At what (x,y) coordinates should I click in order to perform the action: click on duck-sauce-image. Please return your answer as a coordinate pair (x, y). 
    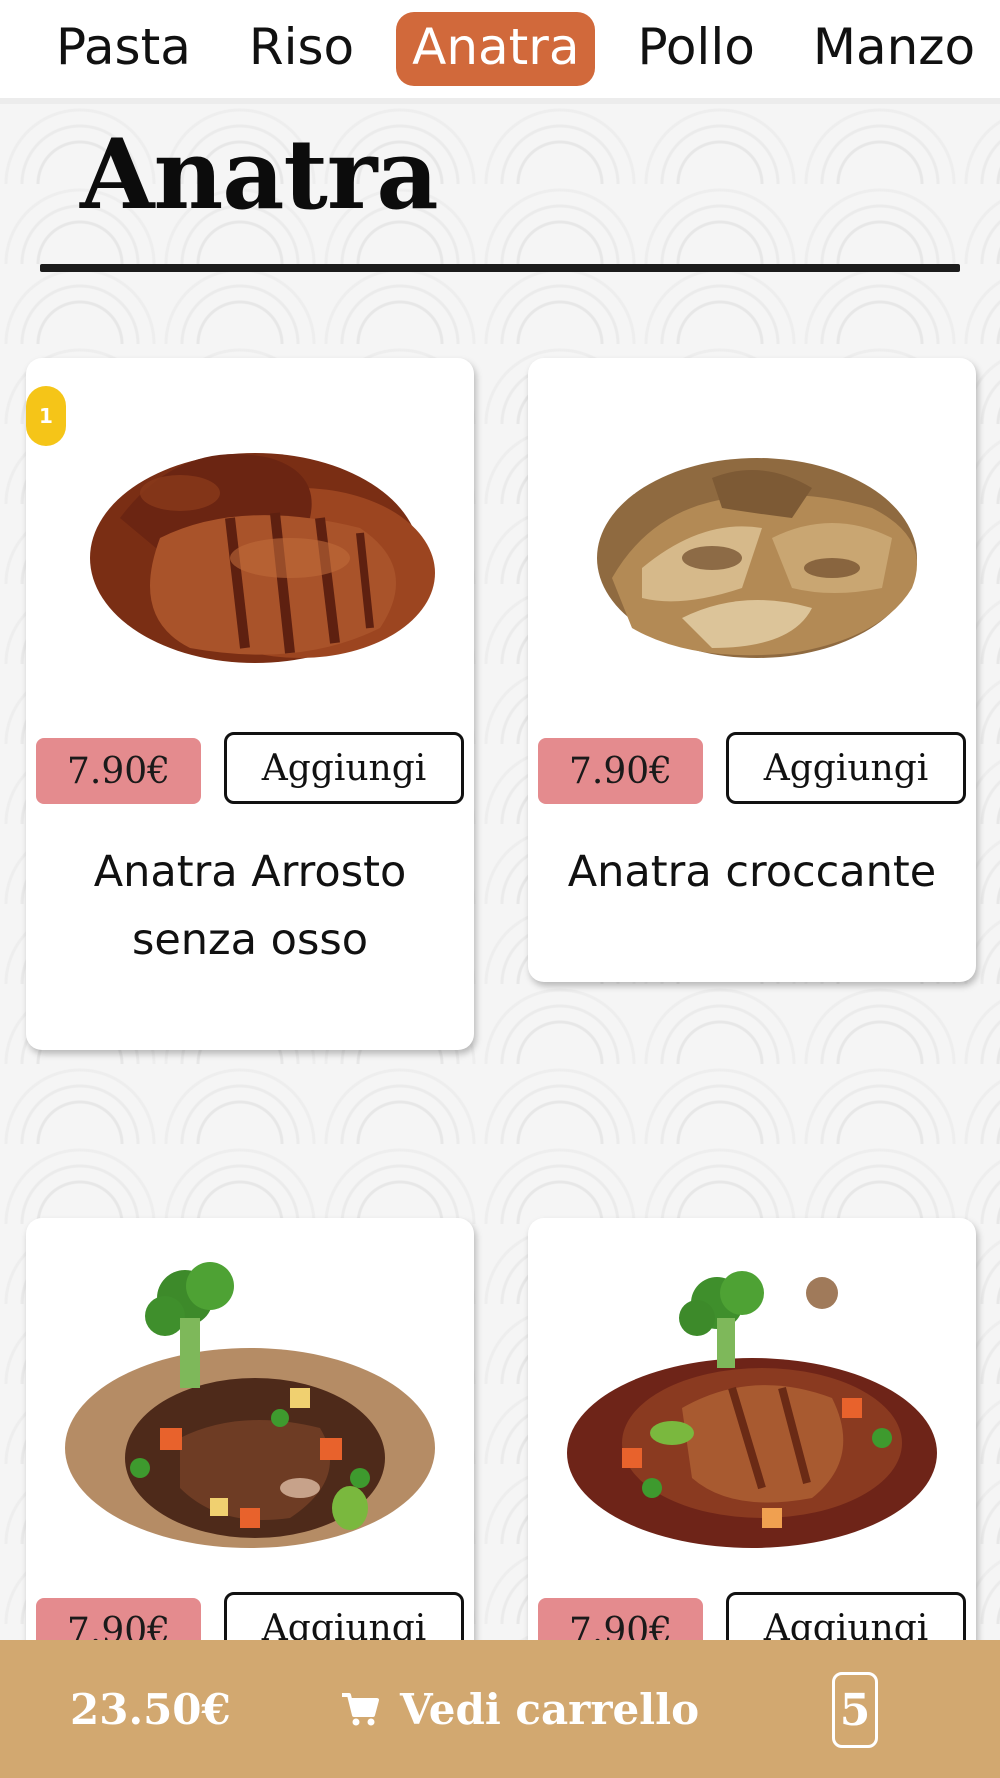
    Looking at the image, I should click on (752, 1408).